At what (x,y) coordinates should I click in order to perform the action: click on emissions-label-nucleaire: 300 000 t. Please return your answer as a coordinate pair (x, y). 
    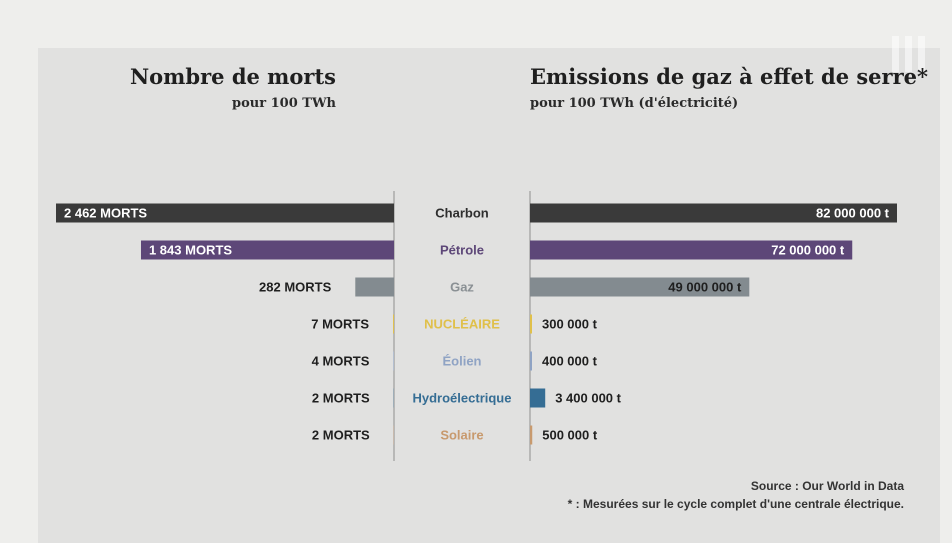
    Looking at the image, I should click on (570, 324).